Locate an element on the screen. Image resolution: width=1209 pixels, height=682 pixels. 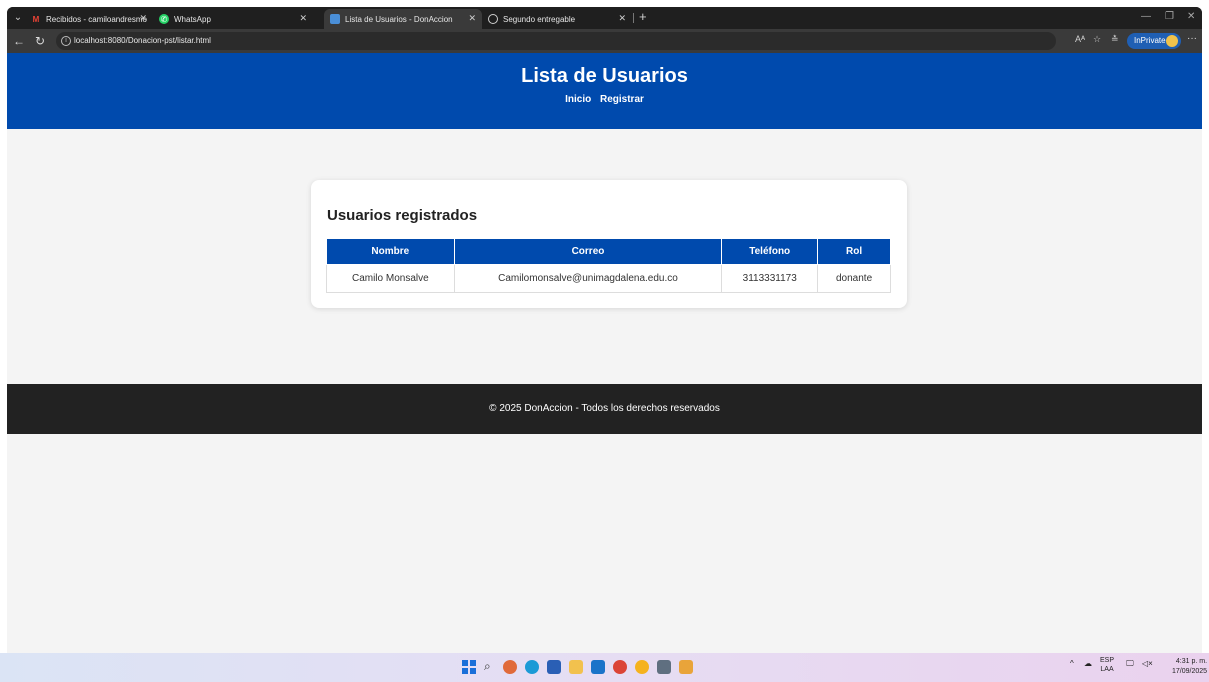
url-text: localhost:8080/Donacion-pst/listar.html is located at coordinates (142, 40).